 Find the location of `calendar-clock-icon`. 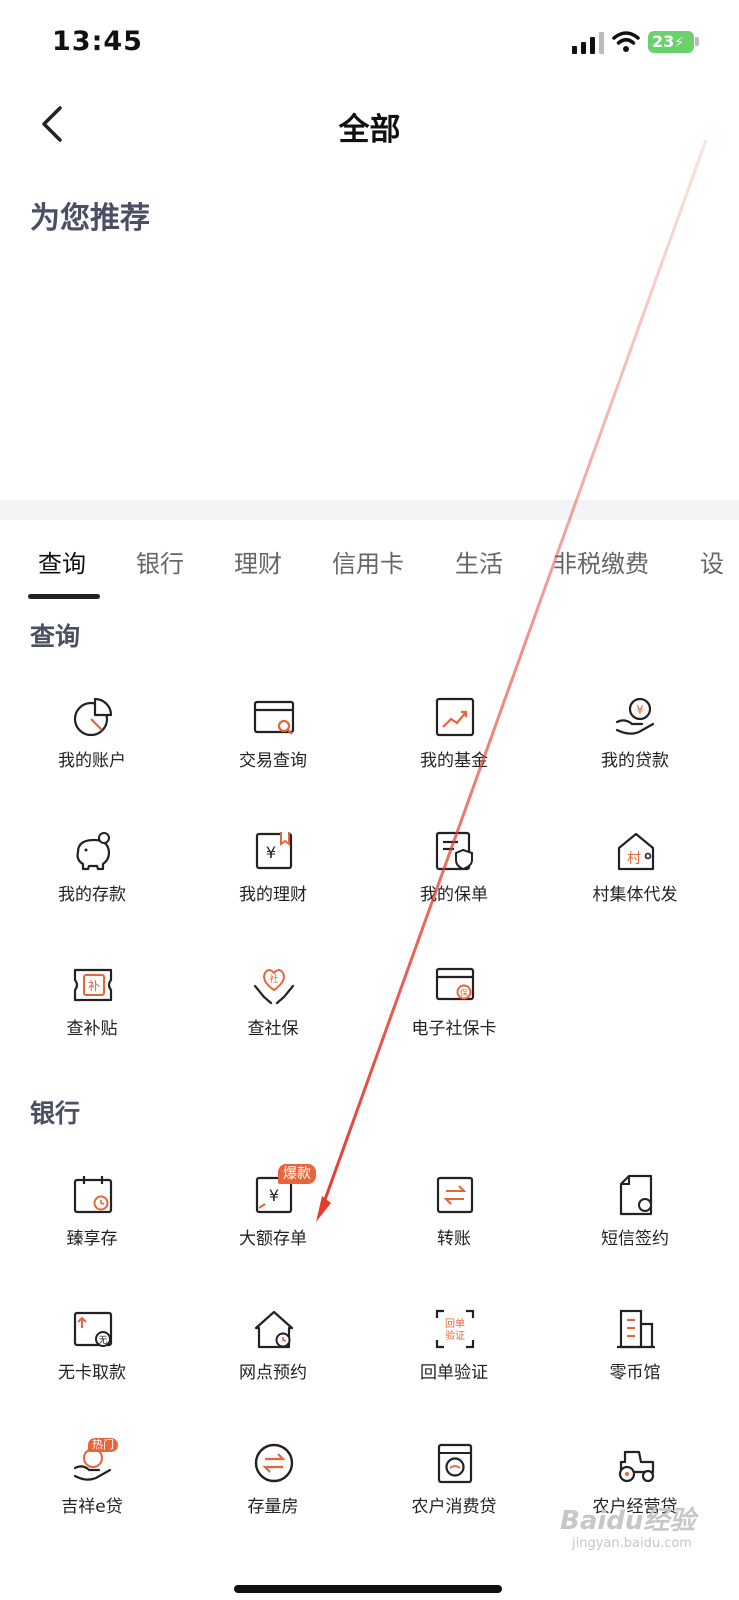

calendar-clock-icon is located at coordinates (93, 1195).